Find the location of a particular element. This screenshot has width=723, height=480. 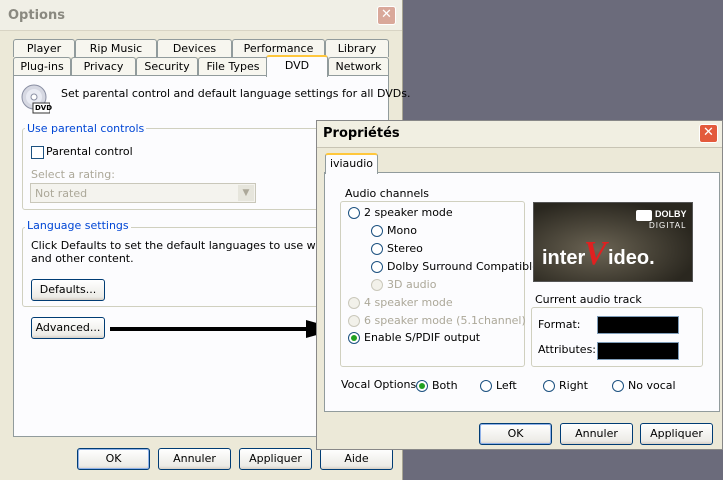

format-label: Format: is located at coordinates (559, 324).